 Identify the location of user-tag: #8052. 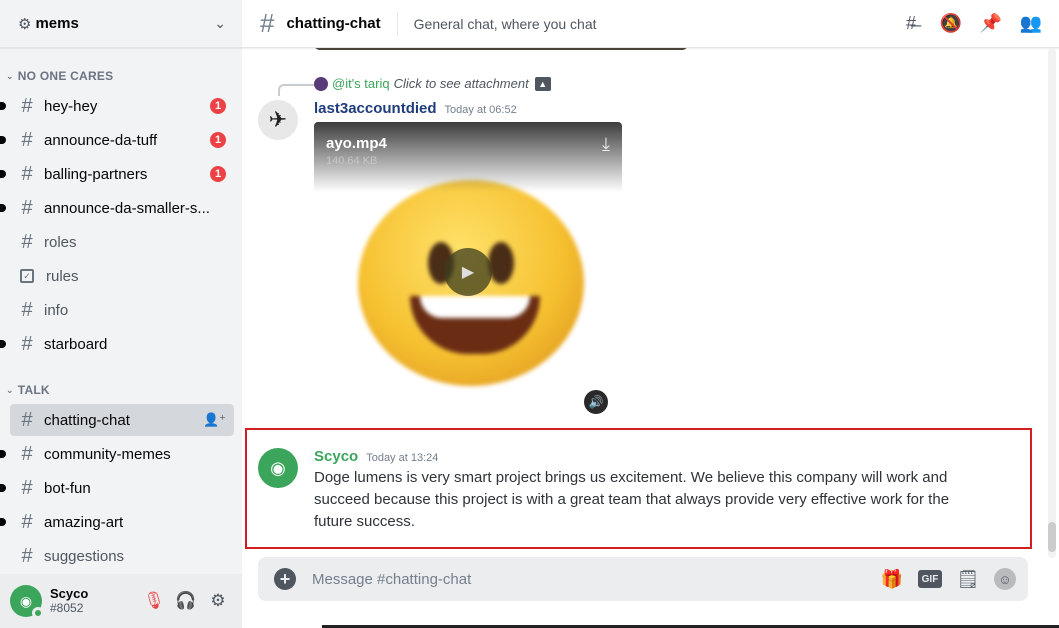
(67, 608).